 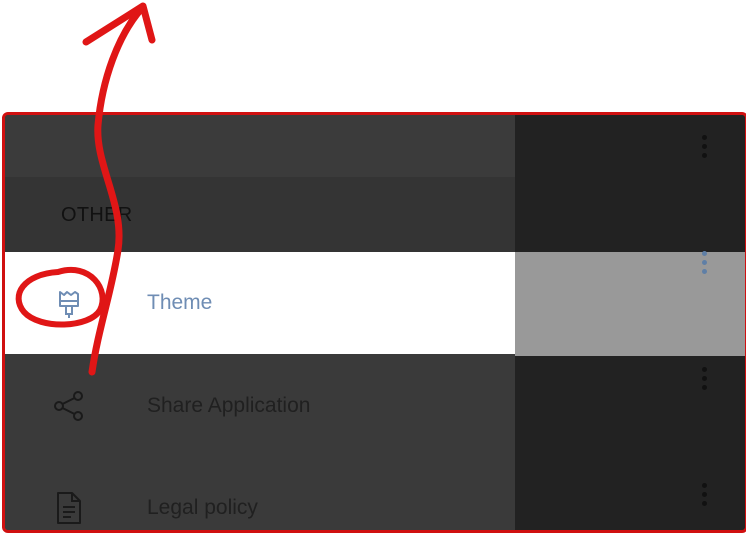 What do you see at coordinates (260, 493) in the screenshot?
I see `menu-item-legal-policy: Legal policy` at bounding box center [260, 493].